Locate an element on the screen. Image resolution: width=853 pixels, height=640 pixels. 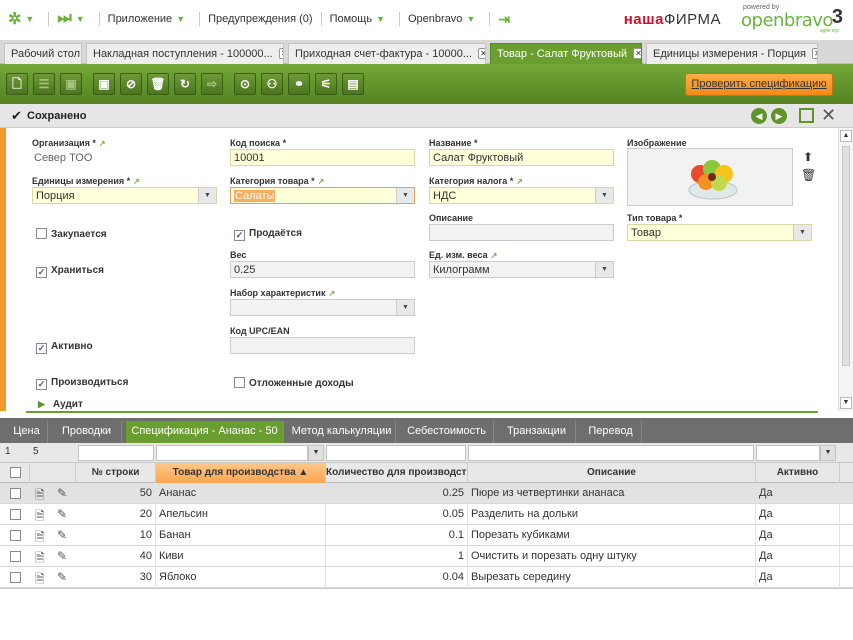
description-filter is located at coordinates (611, 453).